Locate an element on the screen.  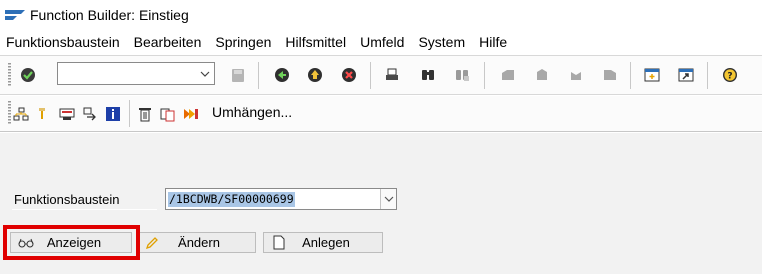
window-title: Function Builder: Einstieg is located at coordinates (109, 15).